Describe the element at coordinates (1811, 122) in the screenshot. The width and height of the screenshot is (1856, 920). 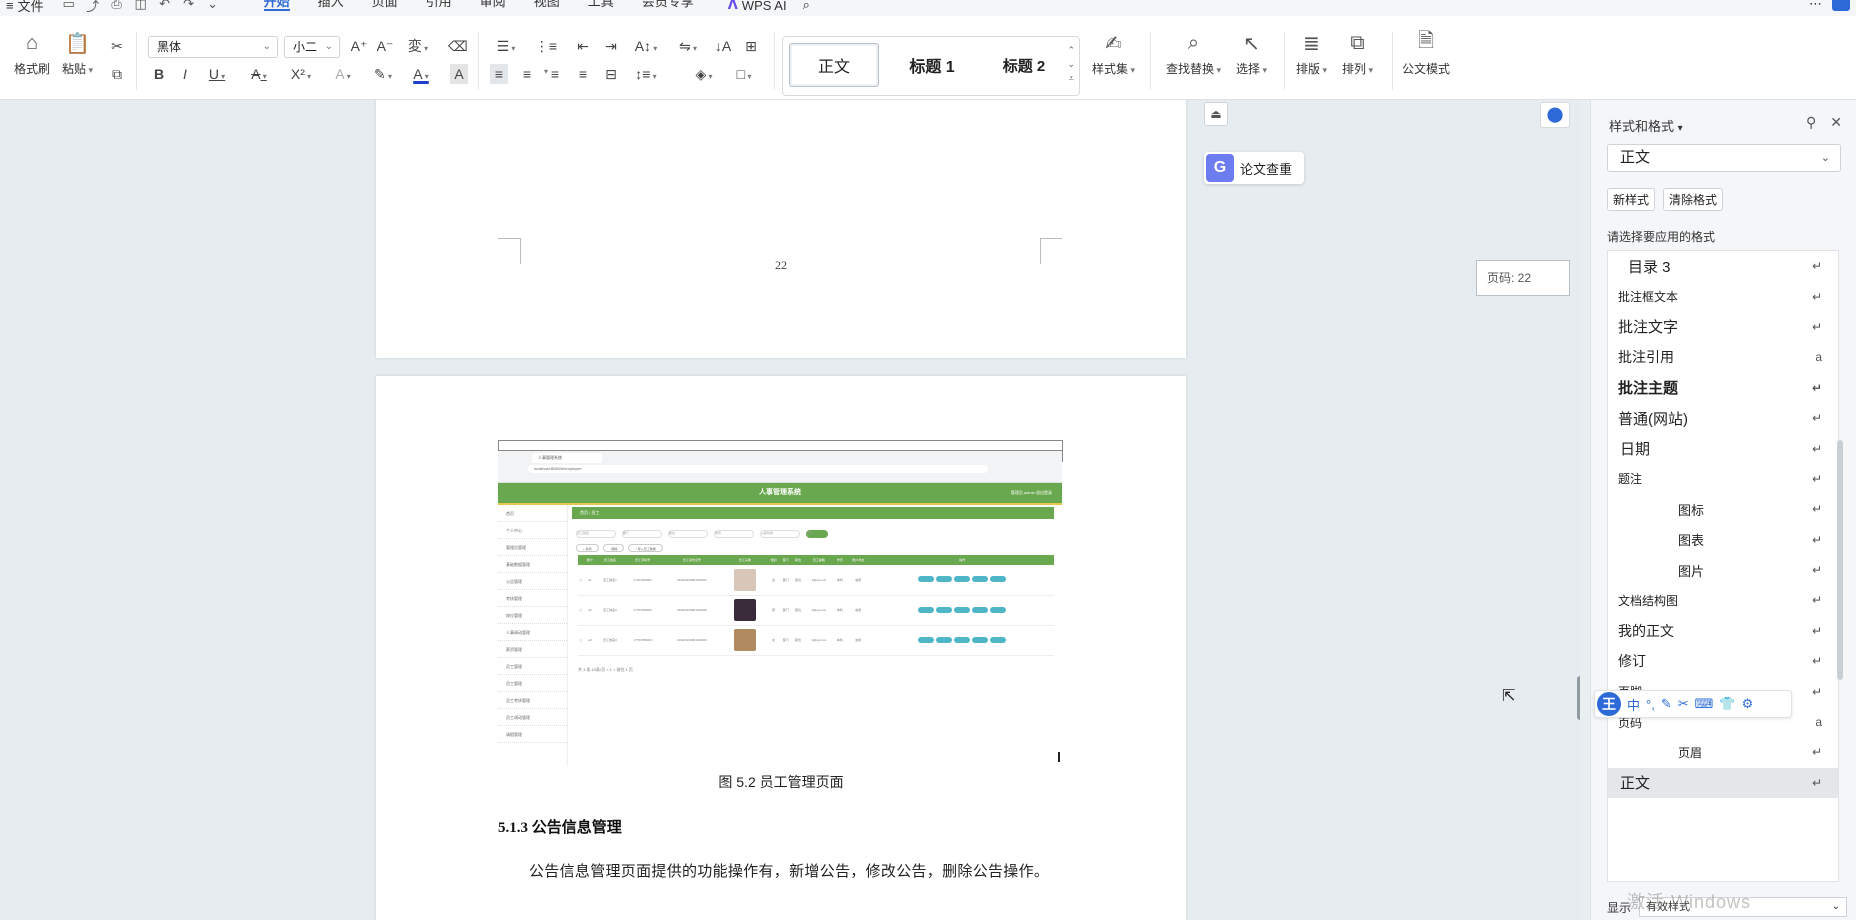
I see `pin-icon: ⚲` at that location.